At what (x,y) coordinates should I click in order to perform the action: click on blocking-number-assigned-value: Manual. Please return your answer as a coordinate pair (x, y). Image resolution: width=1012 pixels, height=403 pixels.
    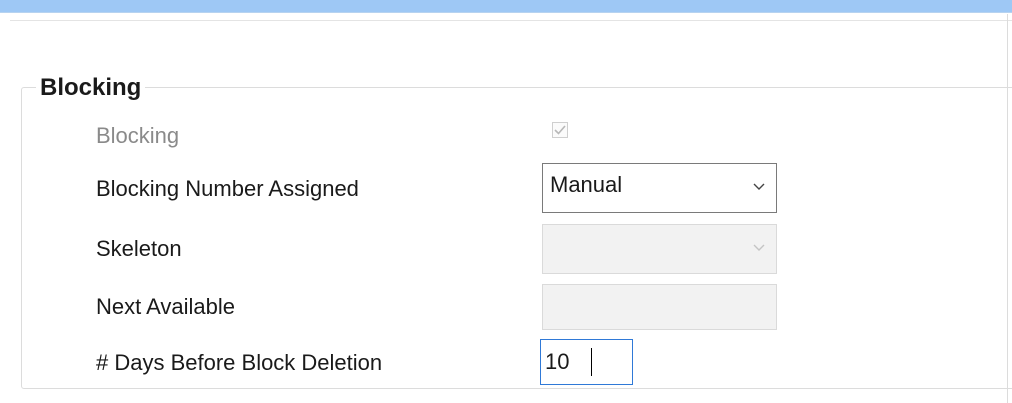
    Looking at the image, I should click on (586, 184).